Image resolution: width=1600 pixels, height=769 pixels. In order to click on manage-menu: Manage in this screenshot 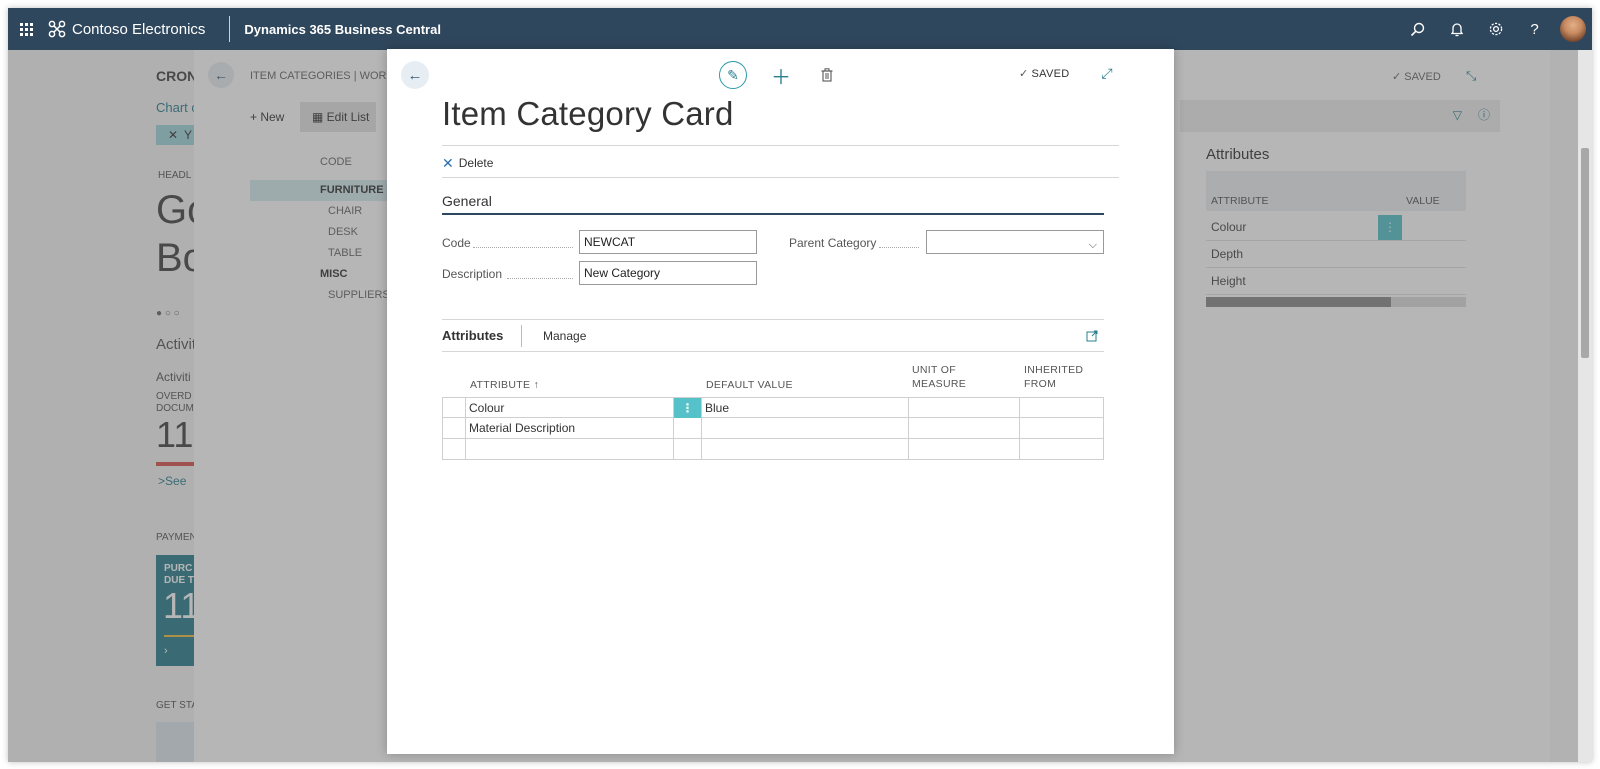, I will do `click(564, 336)`.